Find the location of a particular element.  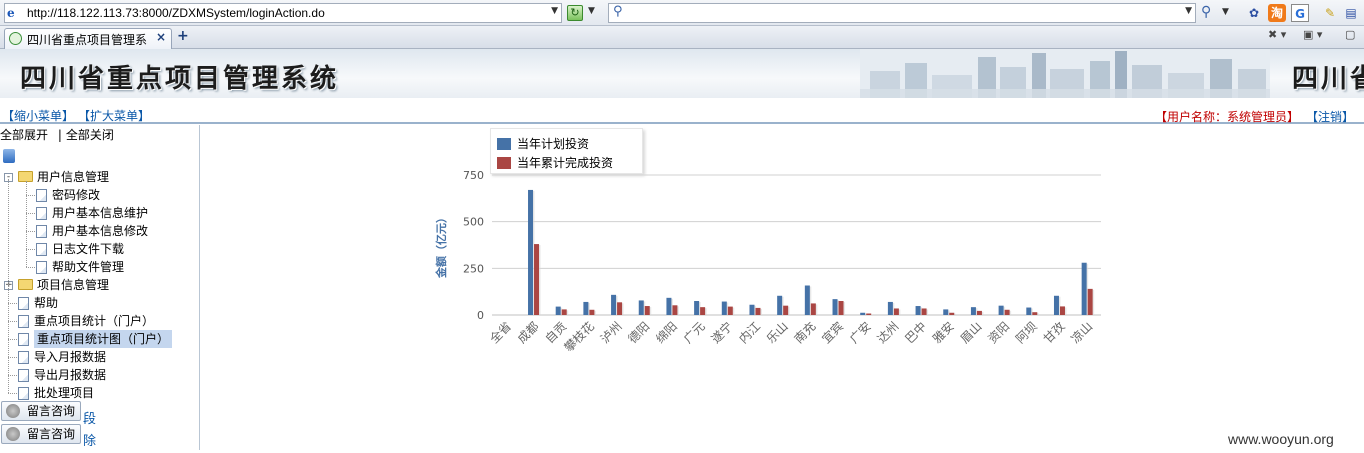

tree-item: 批处理项目 is located at coordinates (64, 393).